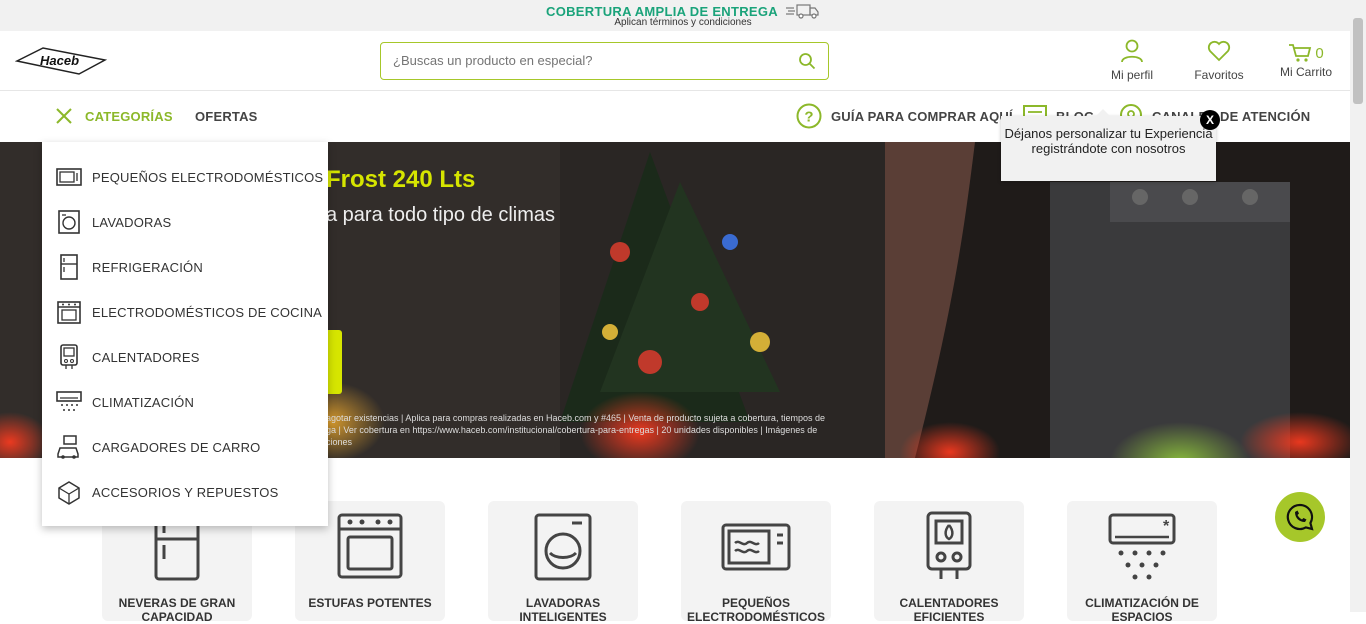 The width and height of the screenshot is (1366, 624). Describe the element at coordinates (1300, 53) in the screenshot. I see `shopping-cart-icon` at that location.